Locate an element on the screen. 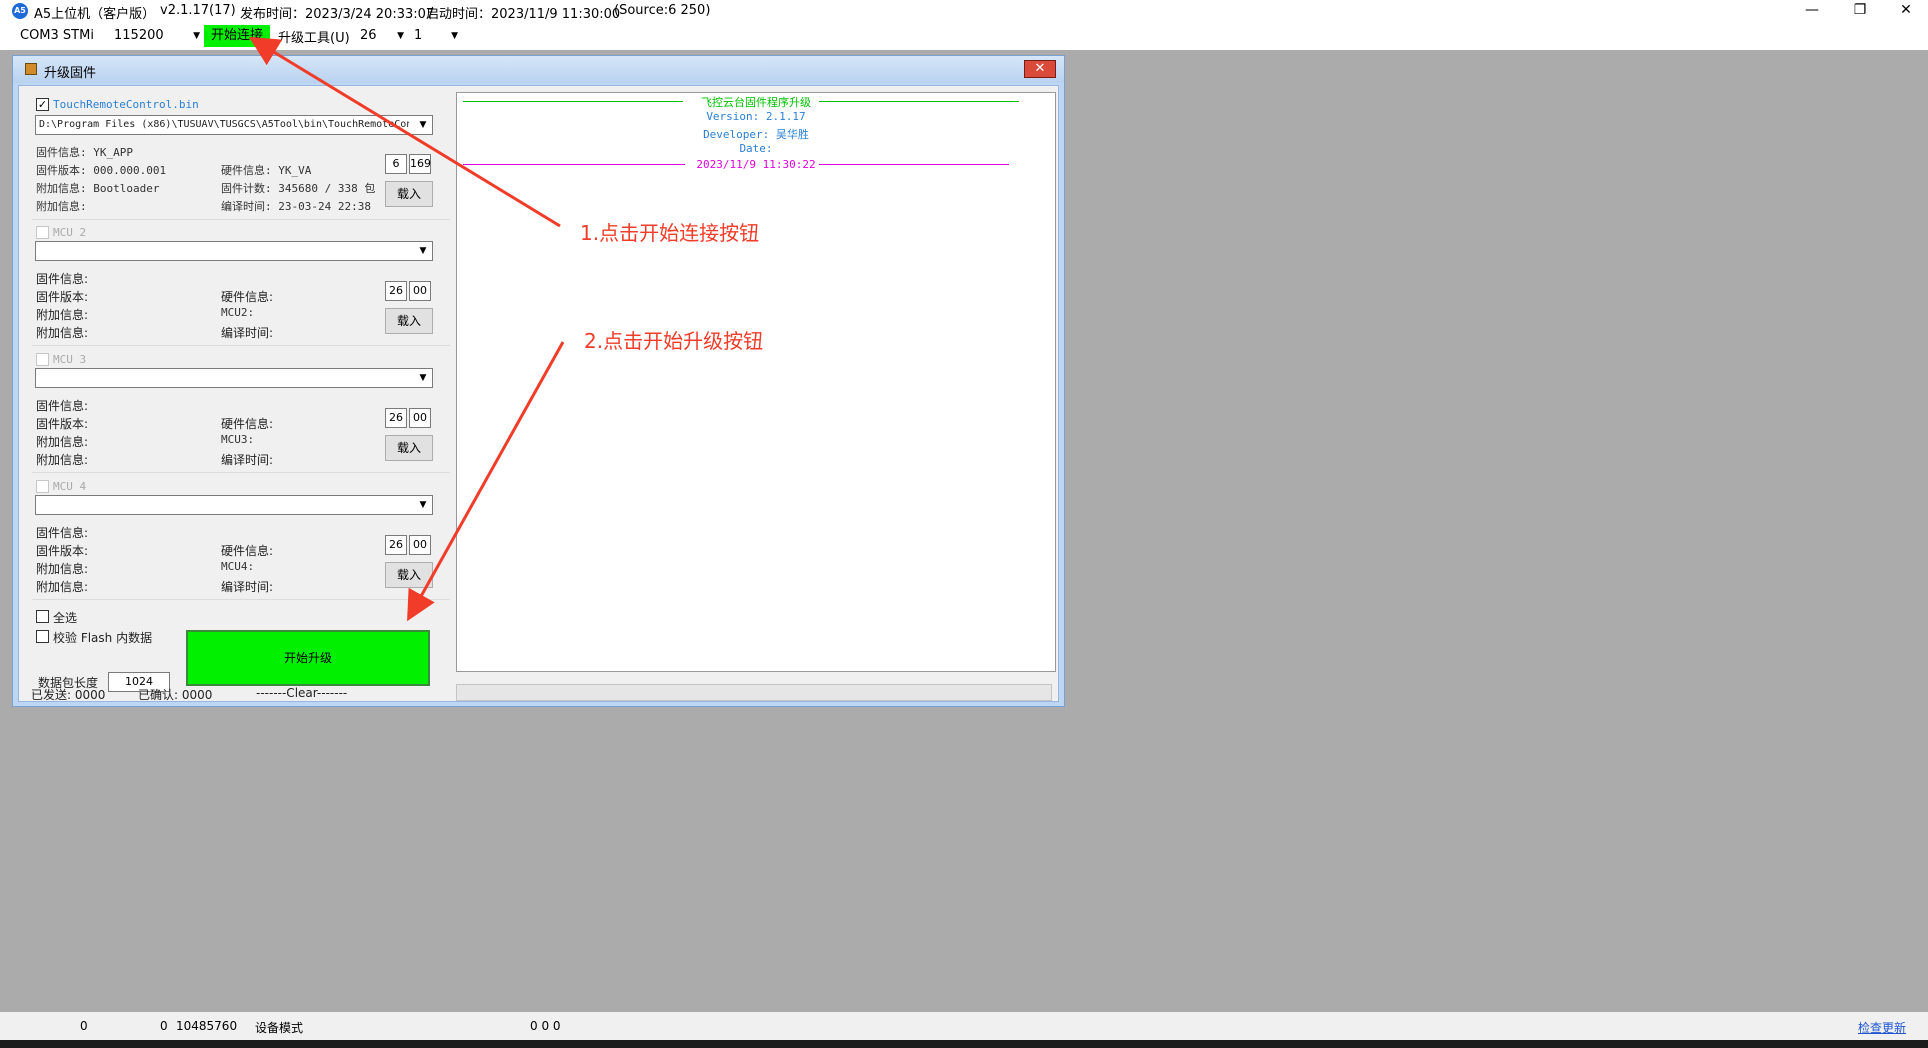  arrow-to-connect is located at coordinates (404, 132).